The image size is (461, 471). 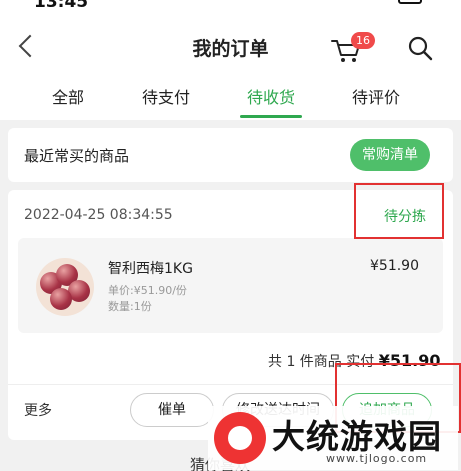 What do you see at coordinates (410, 2) in the screenshot?
I see `battery-icon` at bounding box center [410, 2].